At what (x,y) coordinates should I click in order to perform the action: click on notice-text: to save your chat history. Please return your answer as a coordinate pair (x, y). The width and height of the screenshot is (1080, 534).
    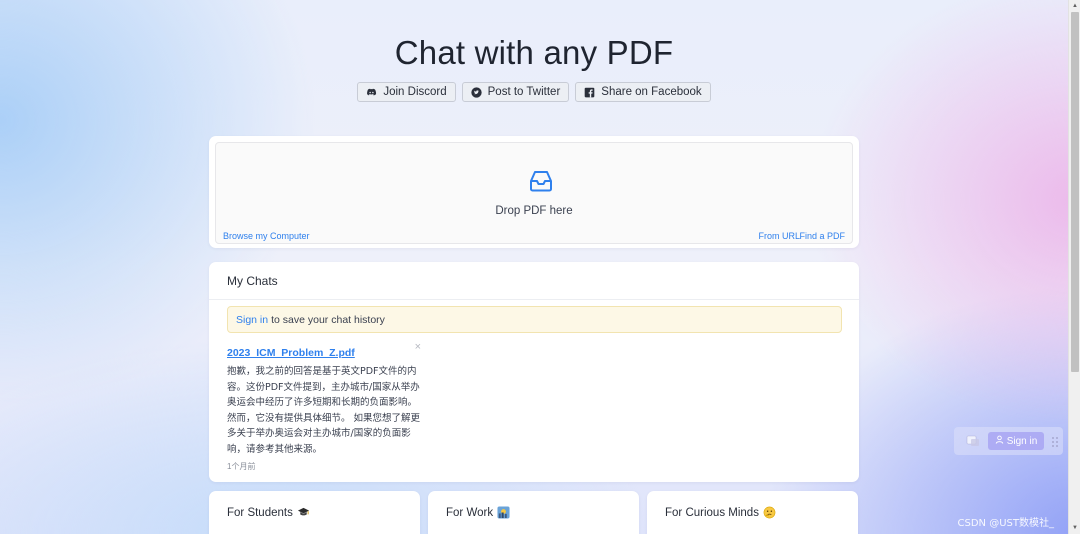
    Looking at the image, I should click on (328, 319).